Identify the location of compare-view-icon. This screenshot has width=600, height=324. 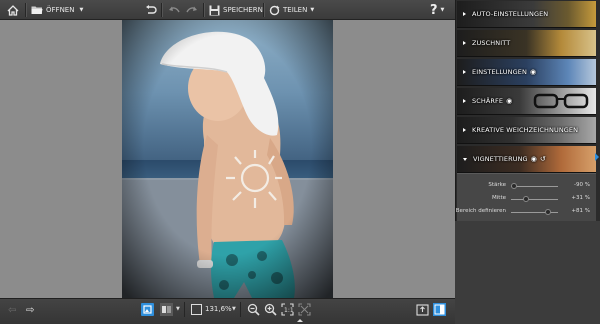
(166, 309).